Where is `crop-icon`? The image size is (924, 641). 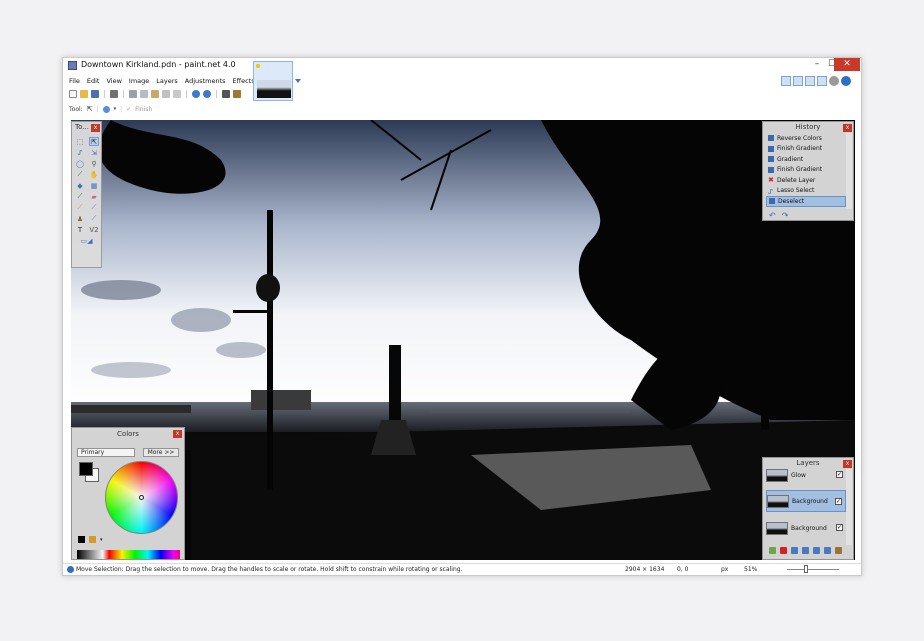
crop-icon is located at coordinates (166, 94).